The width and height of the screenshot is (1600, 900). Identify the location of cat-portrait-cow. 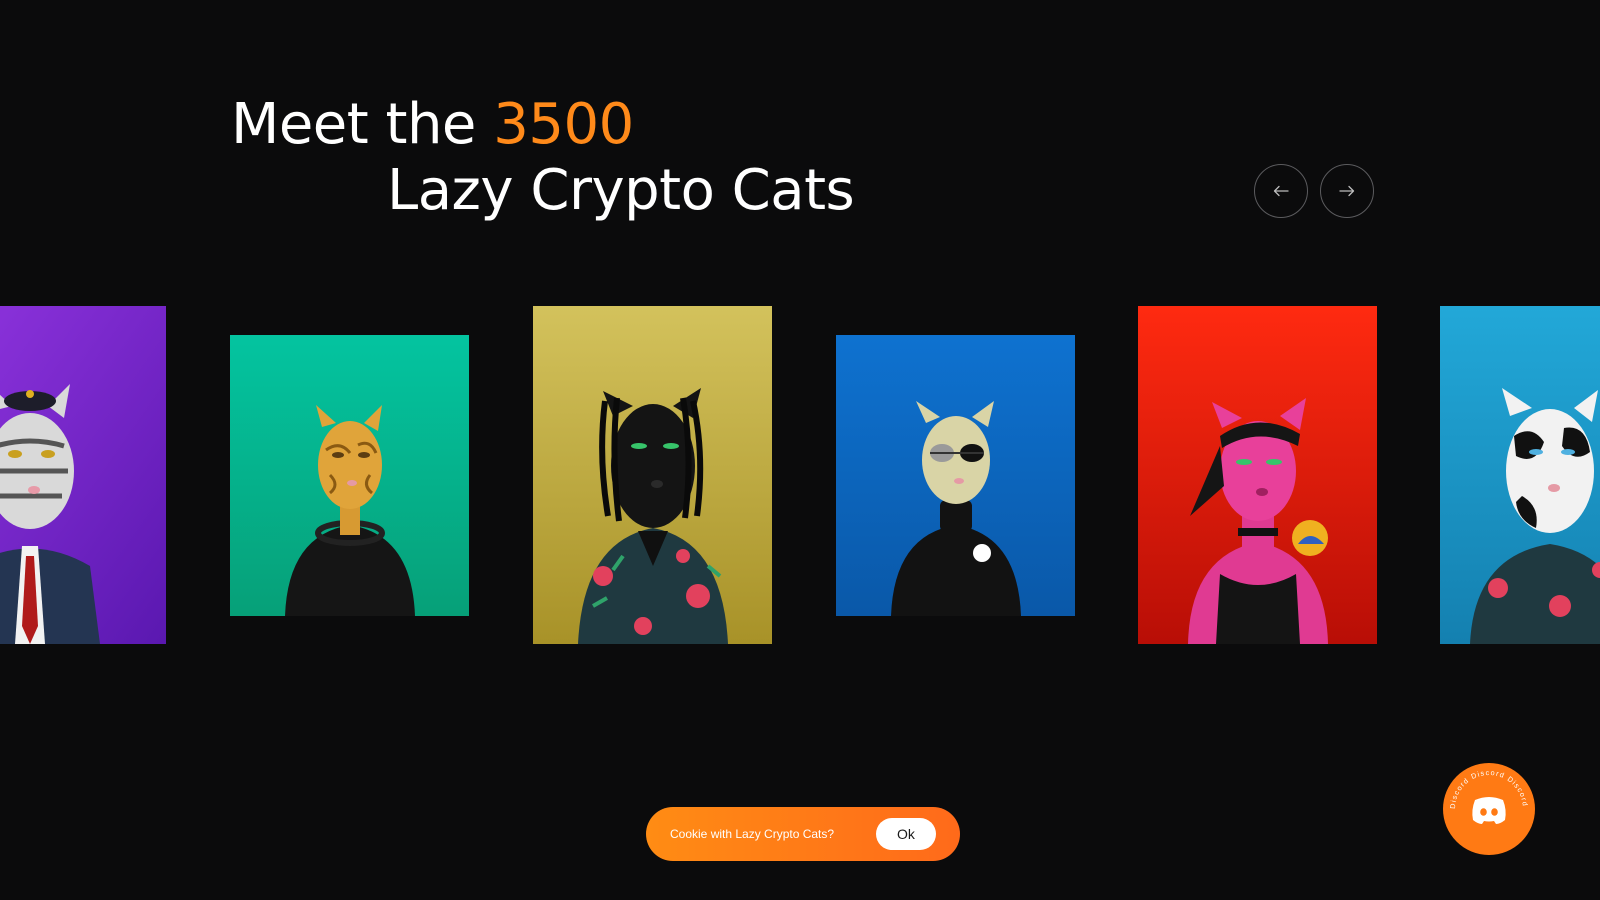
(1520, 475).